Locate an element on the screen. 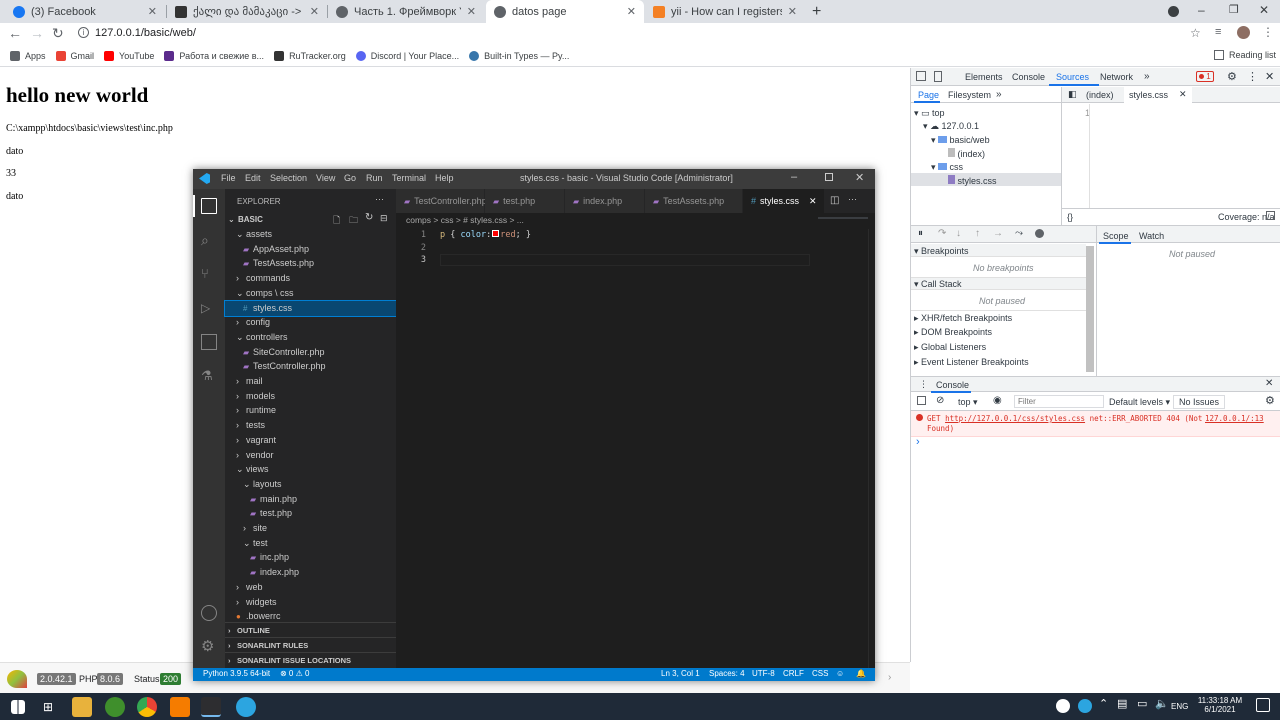 Image resolution: width=1280 pixels, height=720 pixels. editor-tab-testcontroller: ▰ TestController.php is located at coordinates (441, 201).